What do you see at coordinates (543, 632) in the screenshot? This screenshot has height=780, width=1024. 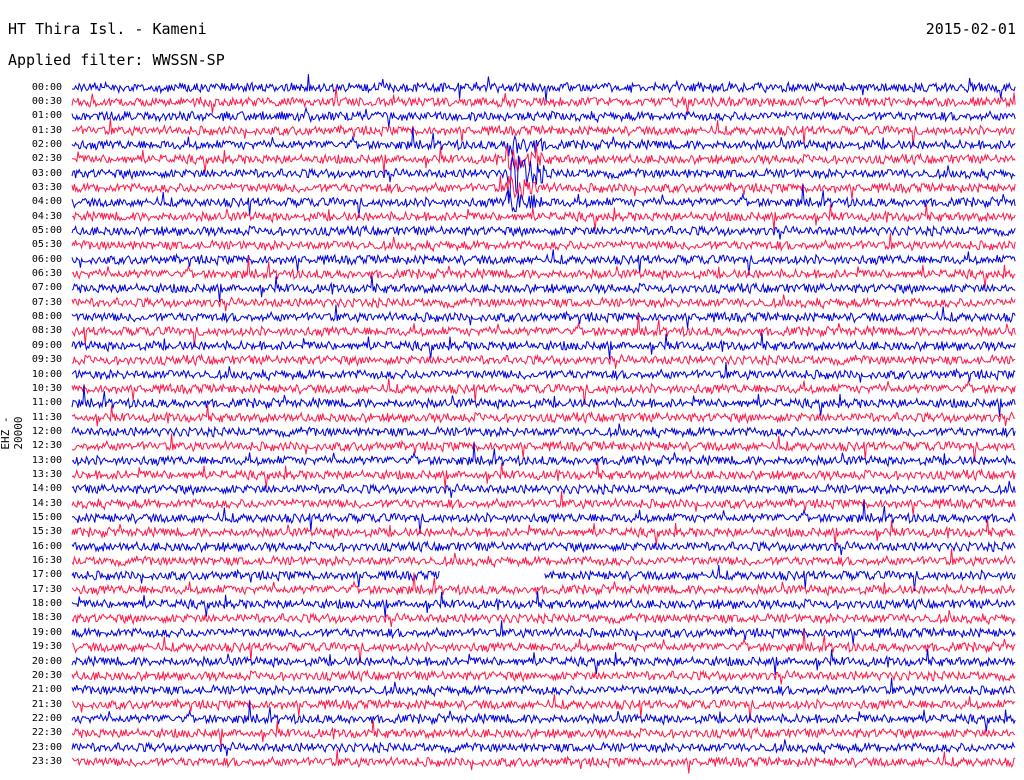 I see `trace-line-1900` at bounding box center [543, 632].